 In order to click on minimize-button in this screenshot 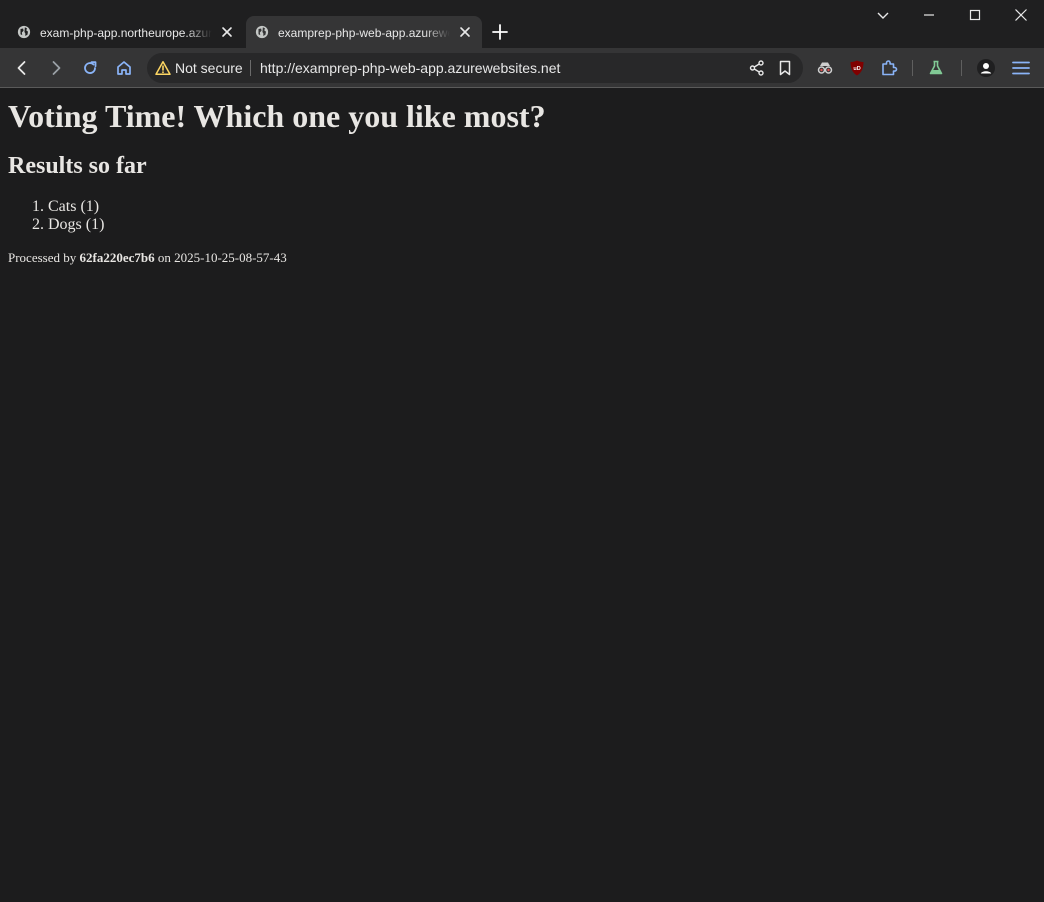, I will do `click(929, 15)`.